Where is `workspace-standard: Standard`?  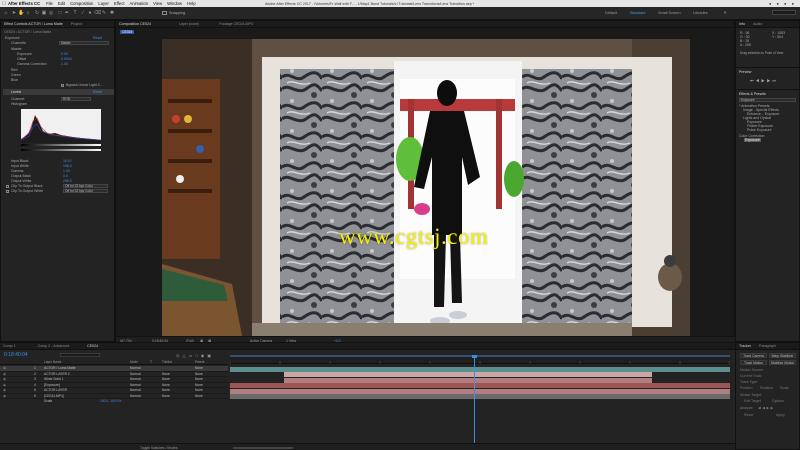
workspace-standard: Standard is located at coordinates (637, 13).